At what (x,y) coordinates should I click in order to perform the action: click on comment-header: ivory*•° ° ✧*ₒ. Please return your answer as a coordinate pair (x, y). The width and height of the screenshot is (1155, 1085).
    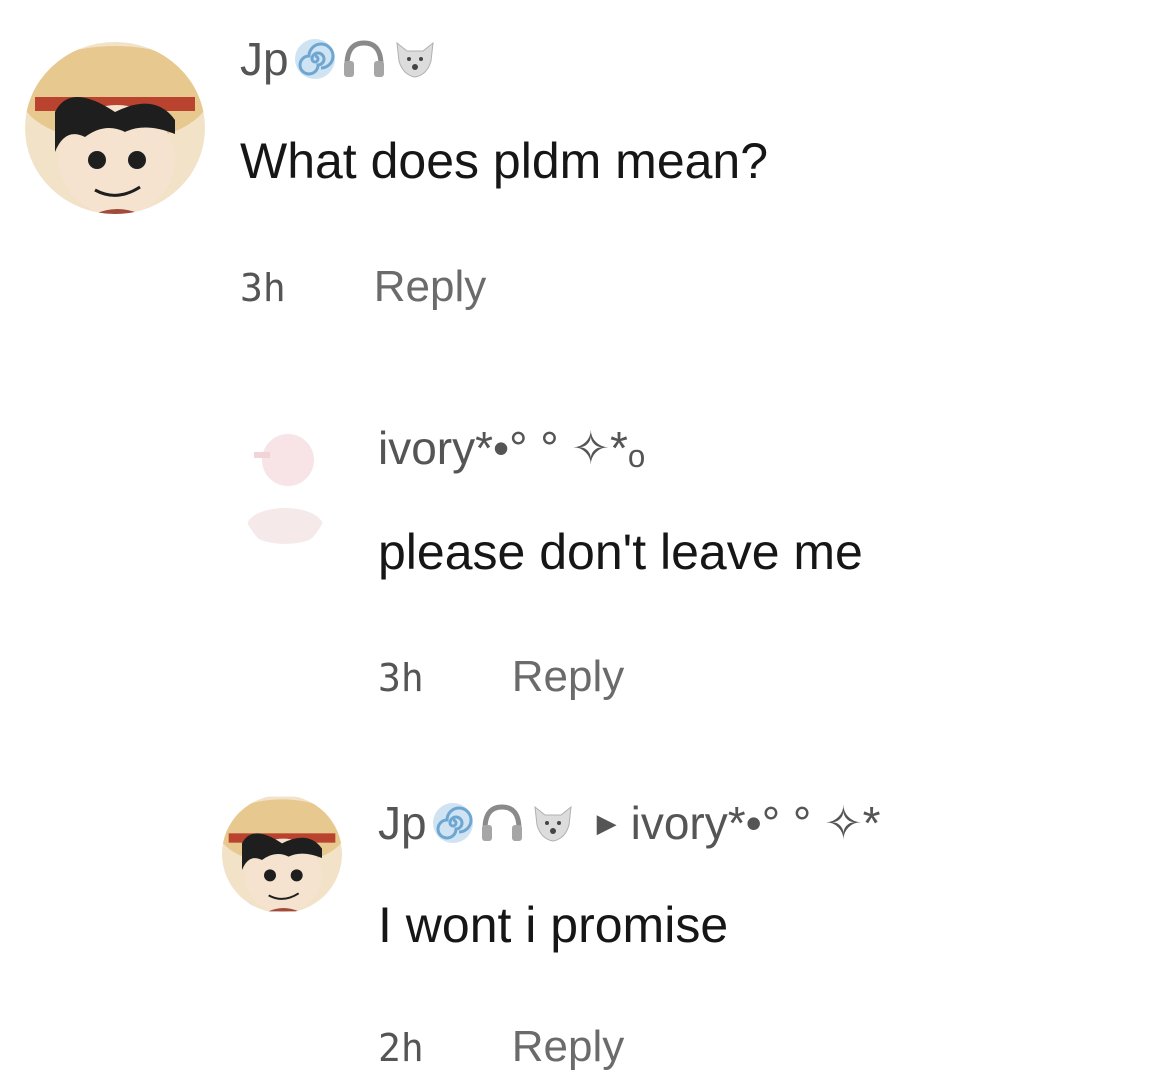
    Looking at the image, I should click on (511, 448).